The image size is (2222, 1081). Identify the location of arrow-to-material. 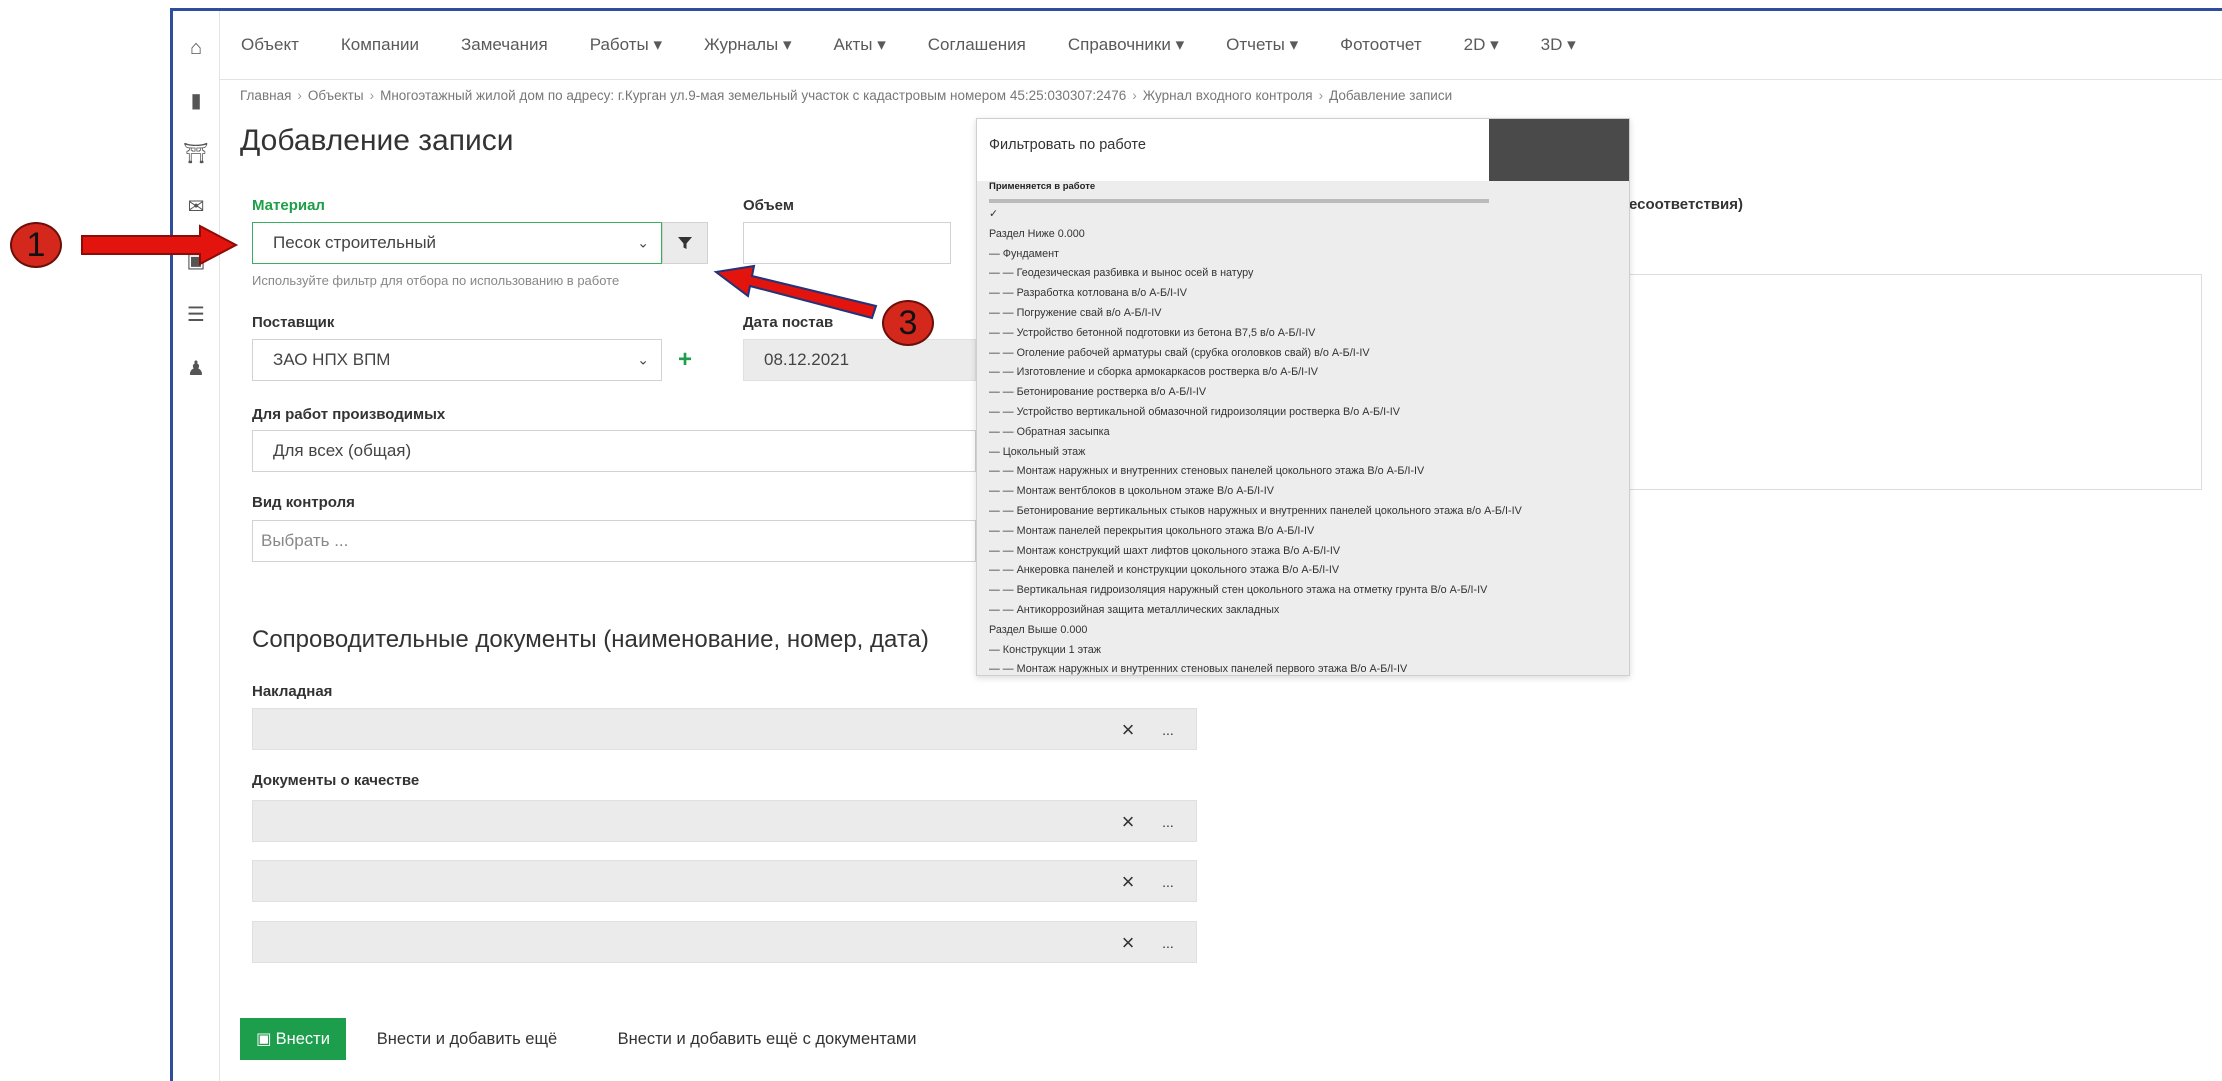
(160, 245).